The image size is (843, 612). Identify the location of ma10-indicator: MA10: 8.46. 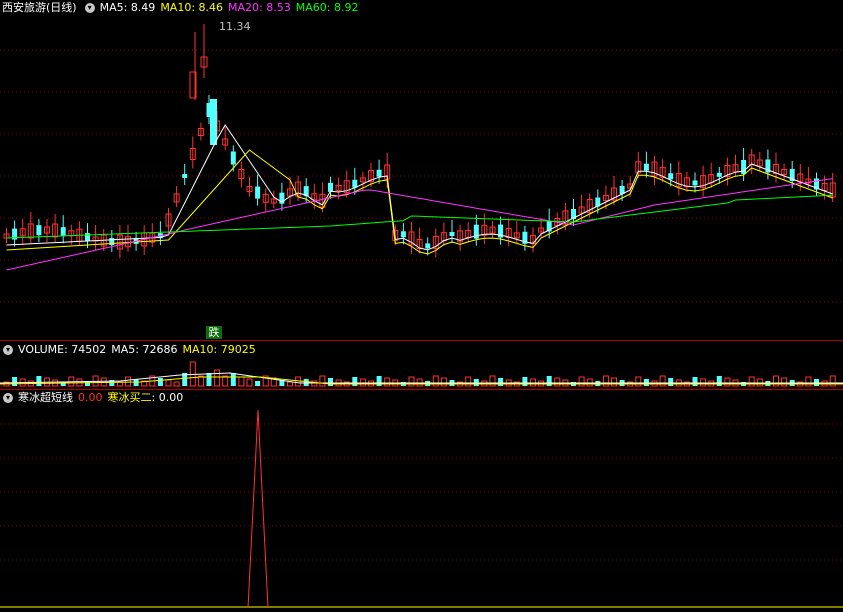
(192, 7).